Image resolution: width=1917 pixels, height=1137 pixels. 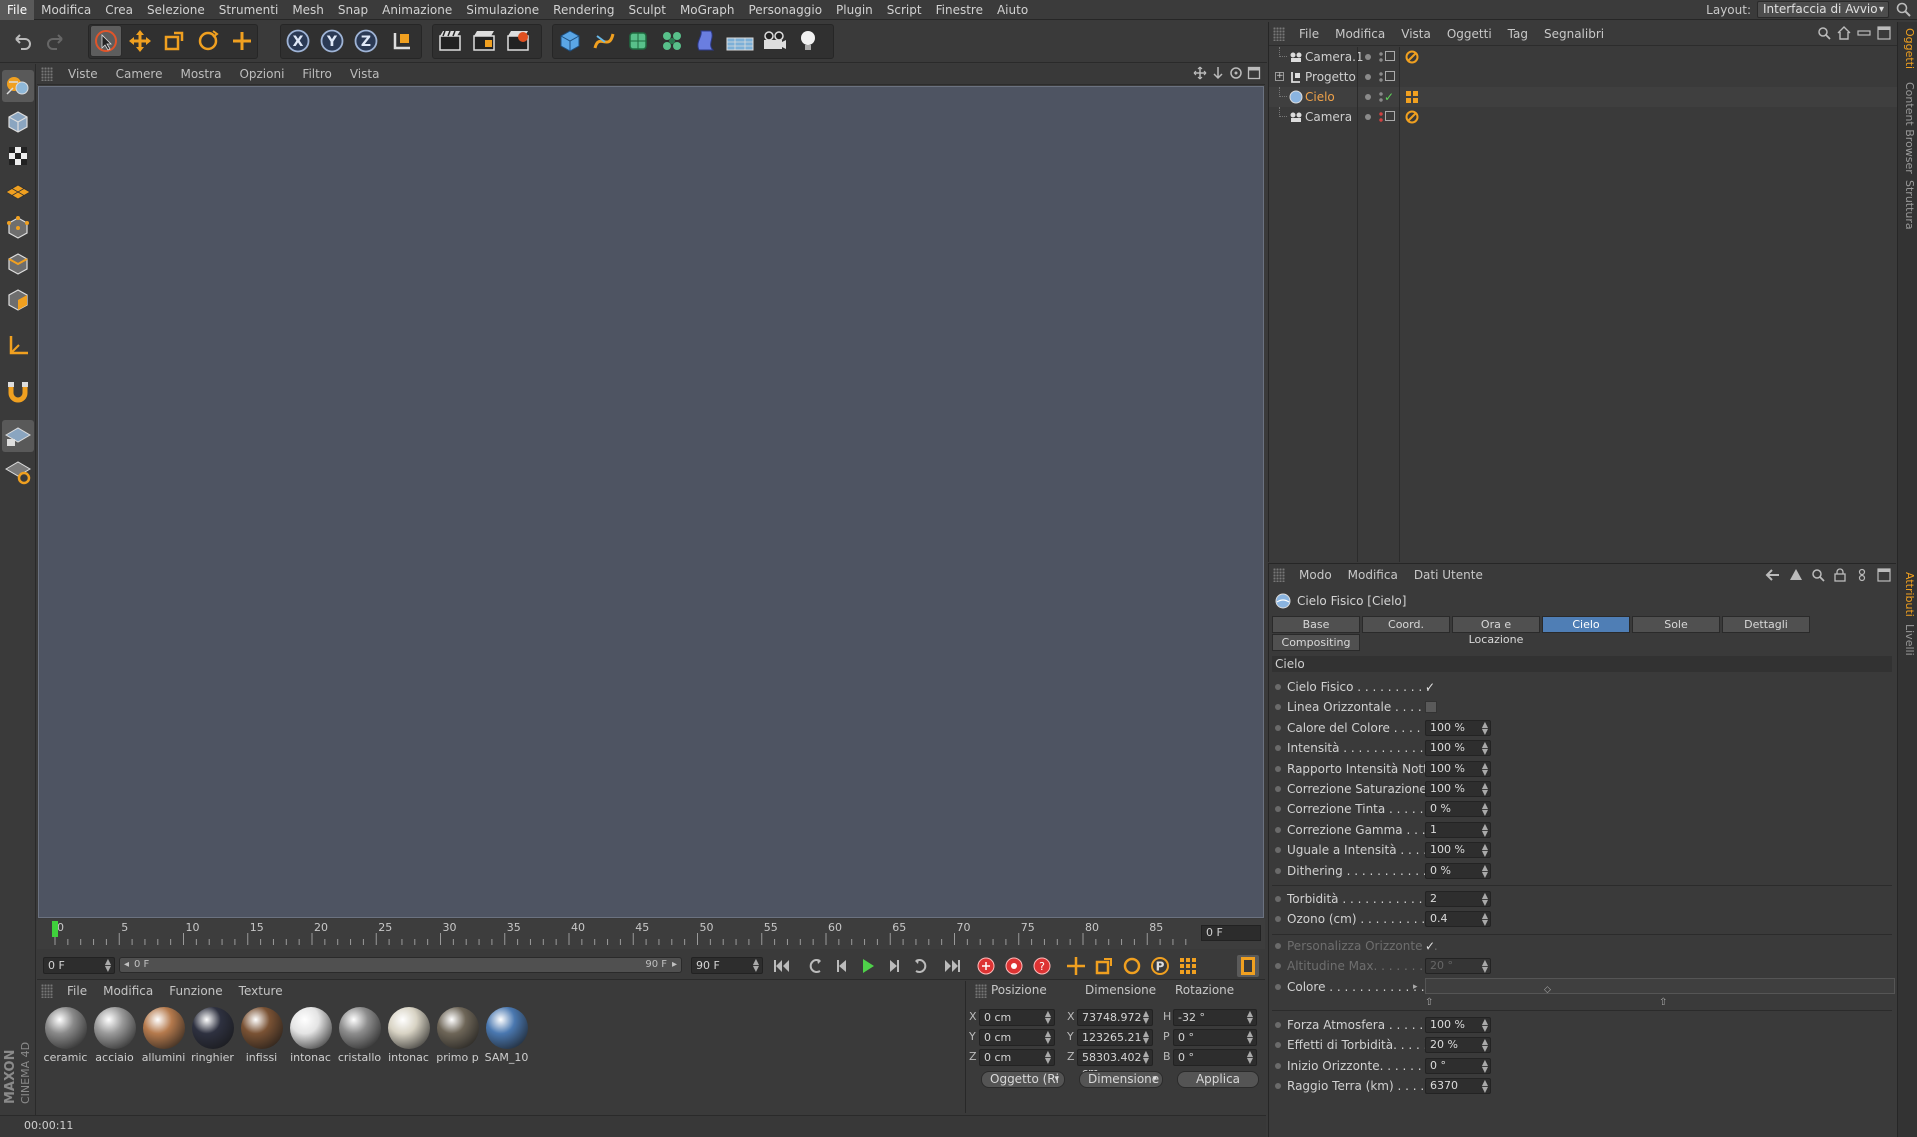 What do you see at coordinates (1908, 205) in the screenshot?
I see `side-tab-struttura: Struttura` at bounding box center [1908, 205].